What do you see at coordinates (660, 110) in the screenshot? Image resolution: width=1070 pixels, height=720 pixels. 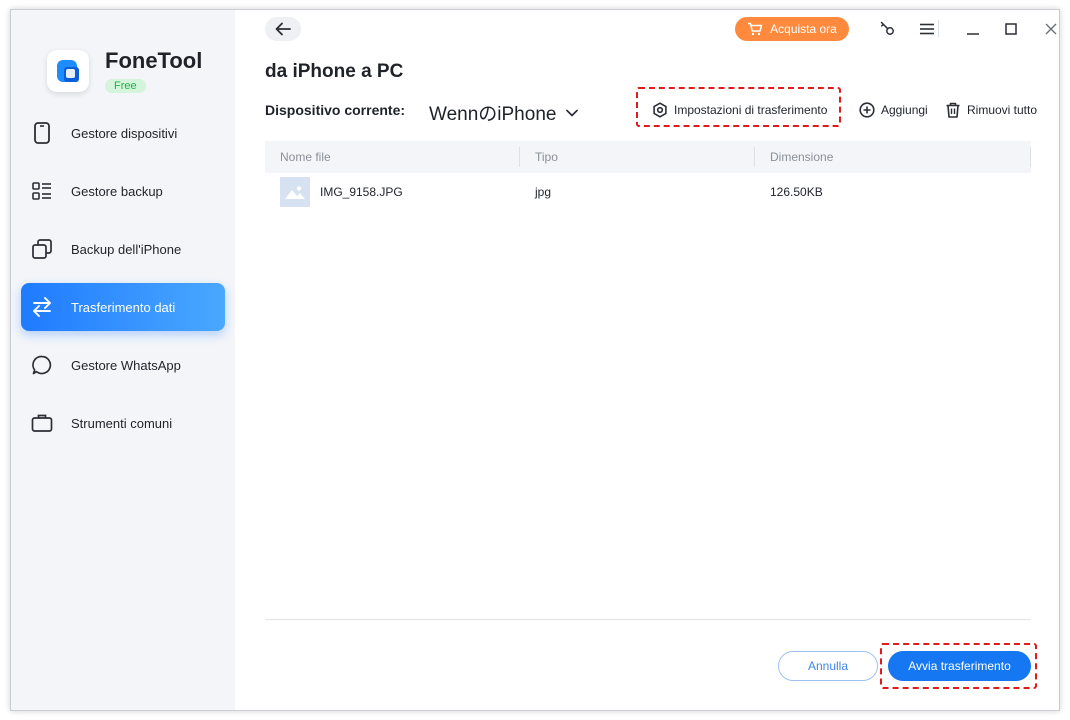 I see `settings-icon` at bounding box center [660, 110].